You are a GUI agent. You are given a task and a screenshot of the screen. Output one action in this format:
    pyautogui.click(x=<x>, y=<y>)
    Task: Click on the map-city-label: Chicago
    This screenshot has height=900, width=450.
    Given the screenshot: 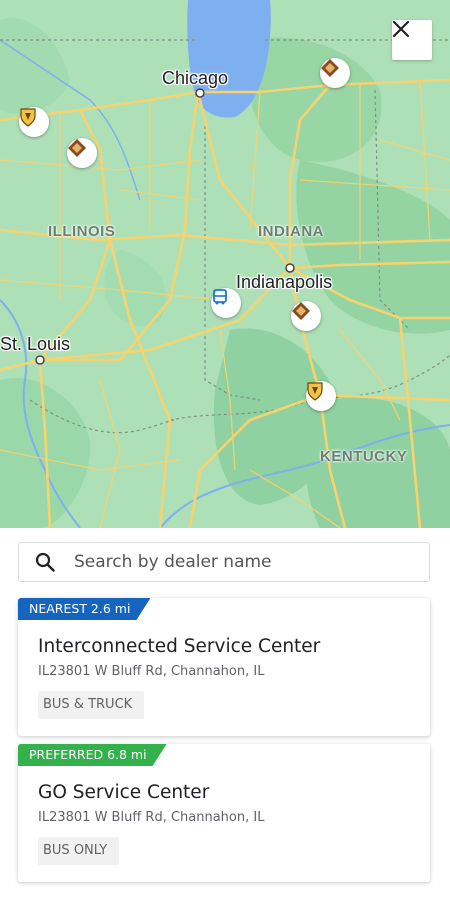 What is the action you would take?
    pyautogui.click(x=195, y=78)
    